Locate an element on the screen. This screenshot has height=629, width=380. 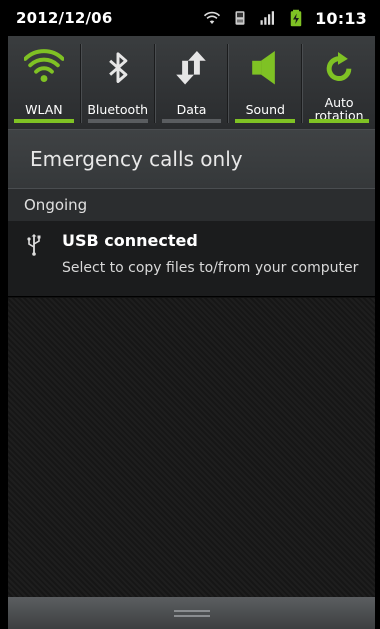
usb-icon is located at coordinates (34, 245).